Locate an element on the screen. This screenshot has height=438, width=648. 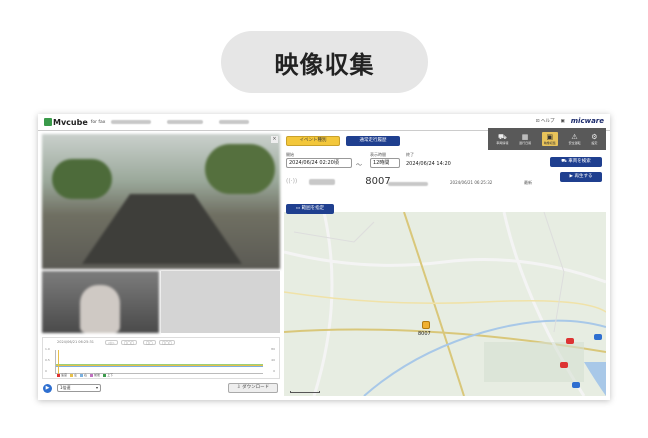
map-scale is located at coordinates (305, 392).